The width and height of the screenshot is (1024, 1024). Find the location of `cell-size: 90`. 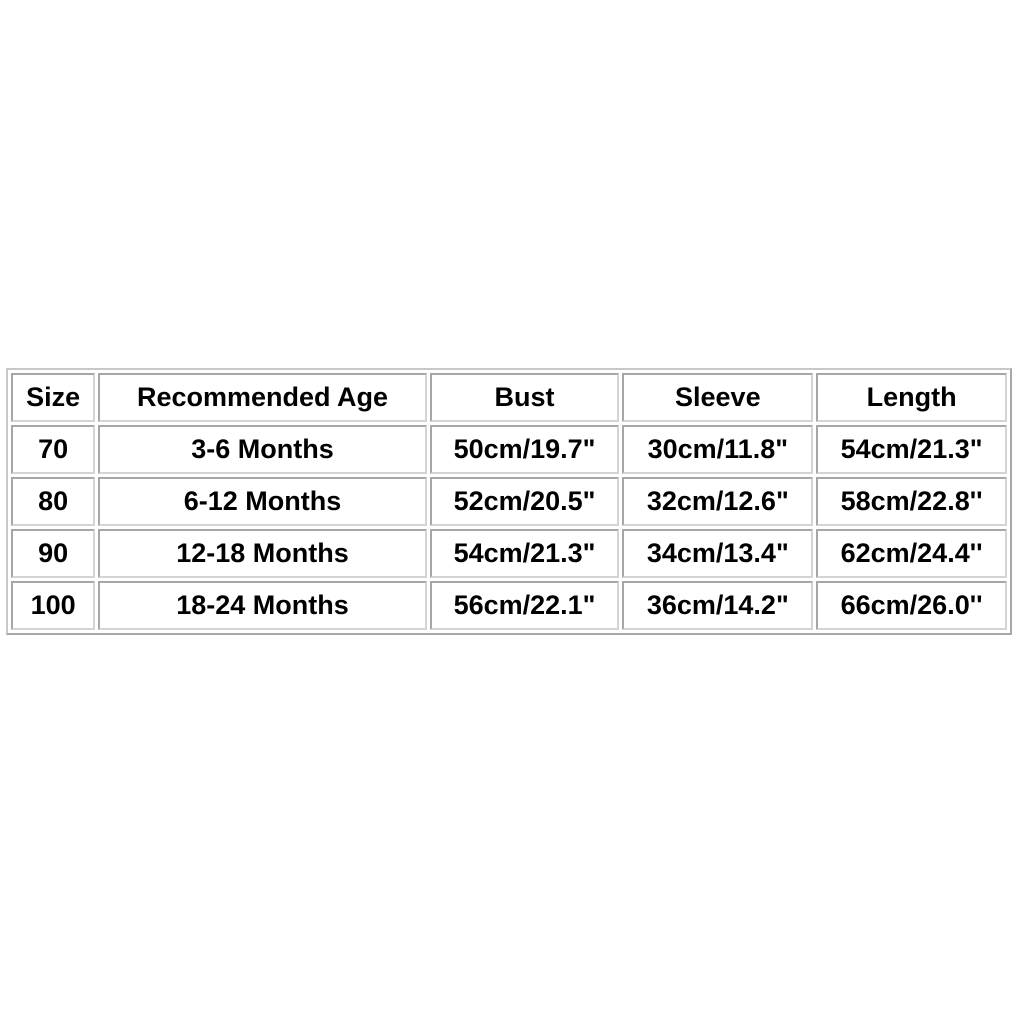

cell-size: 90 is located at coordinates (53, 553).